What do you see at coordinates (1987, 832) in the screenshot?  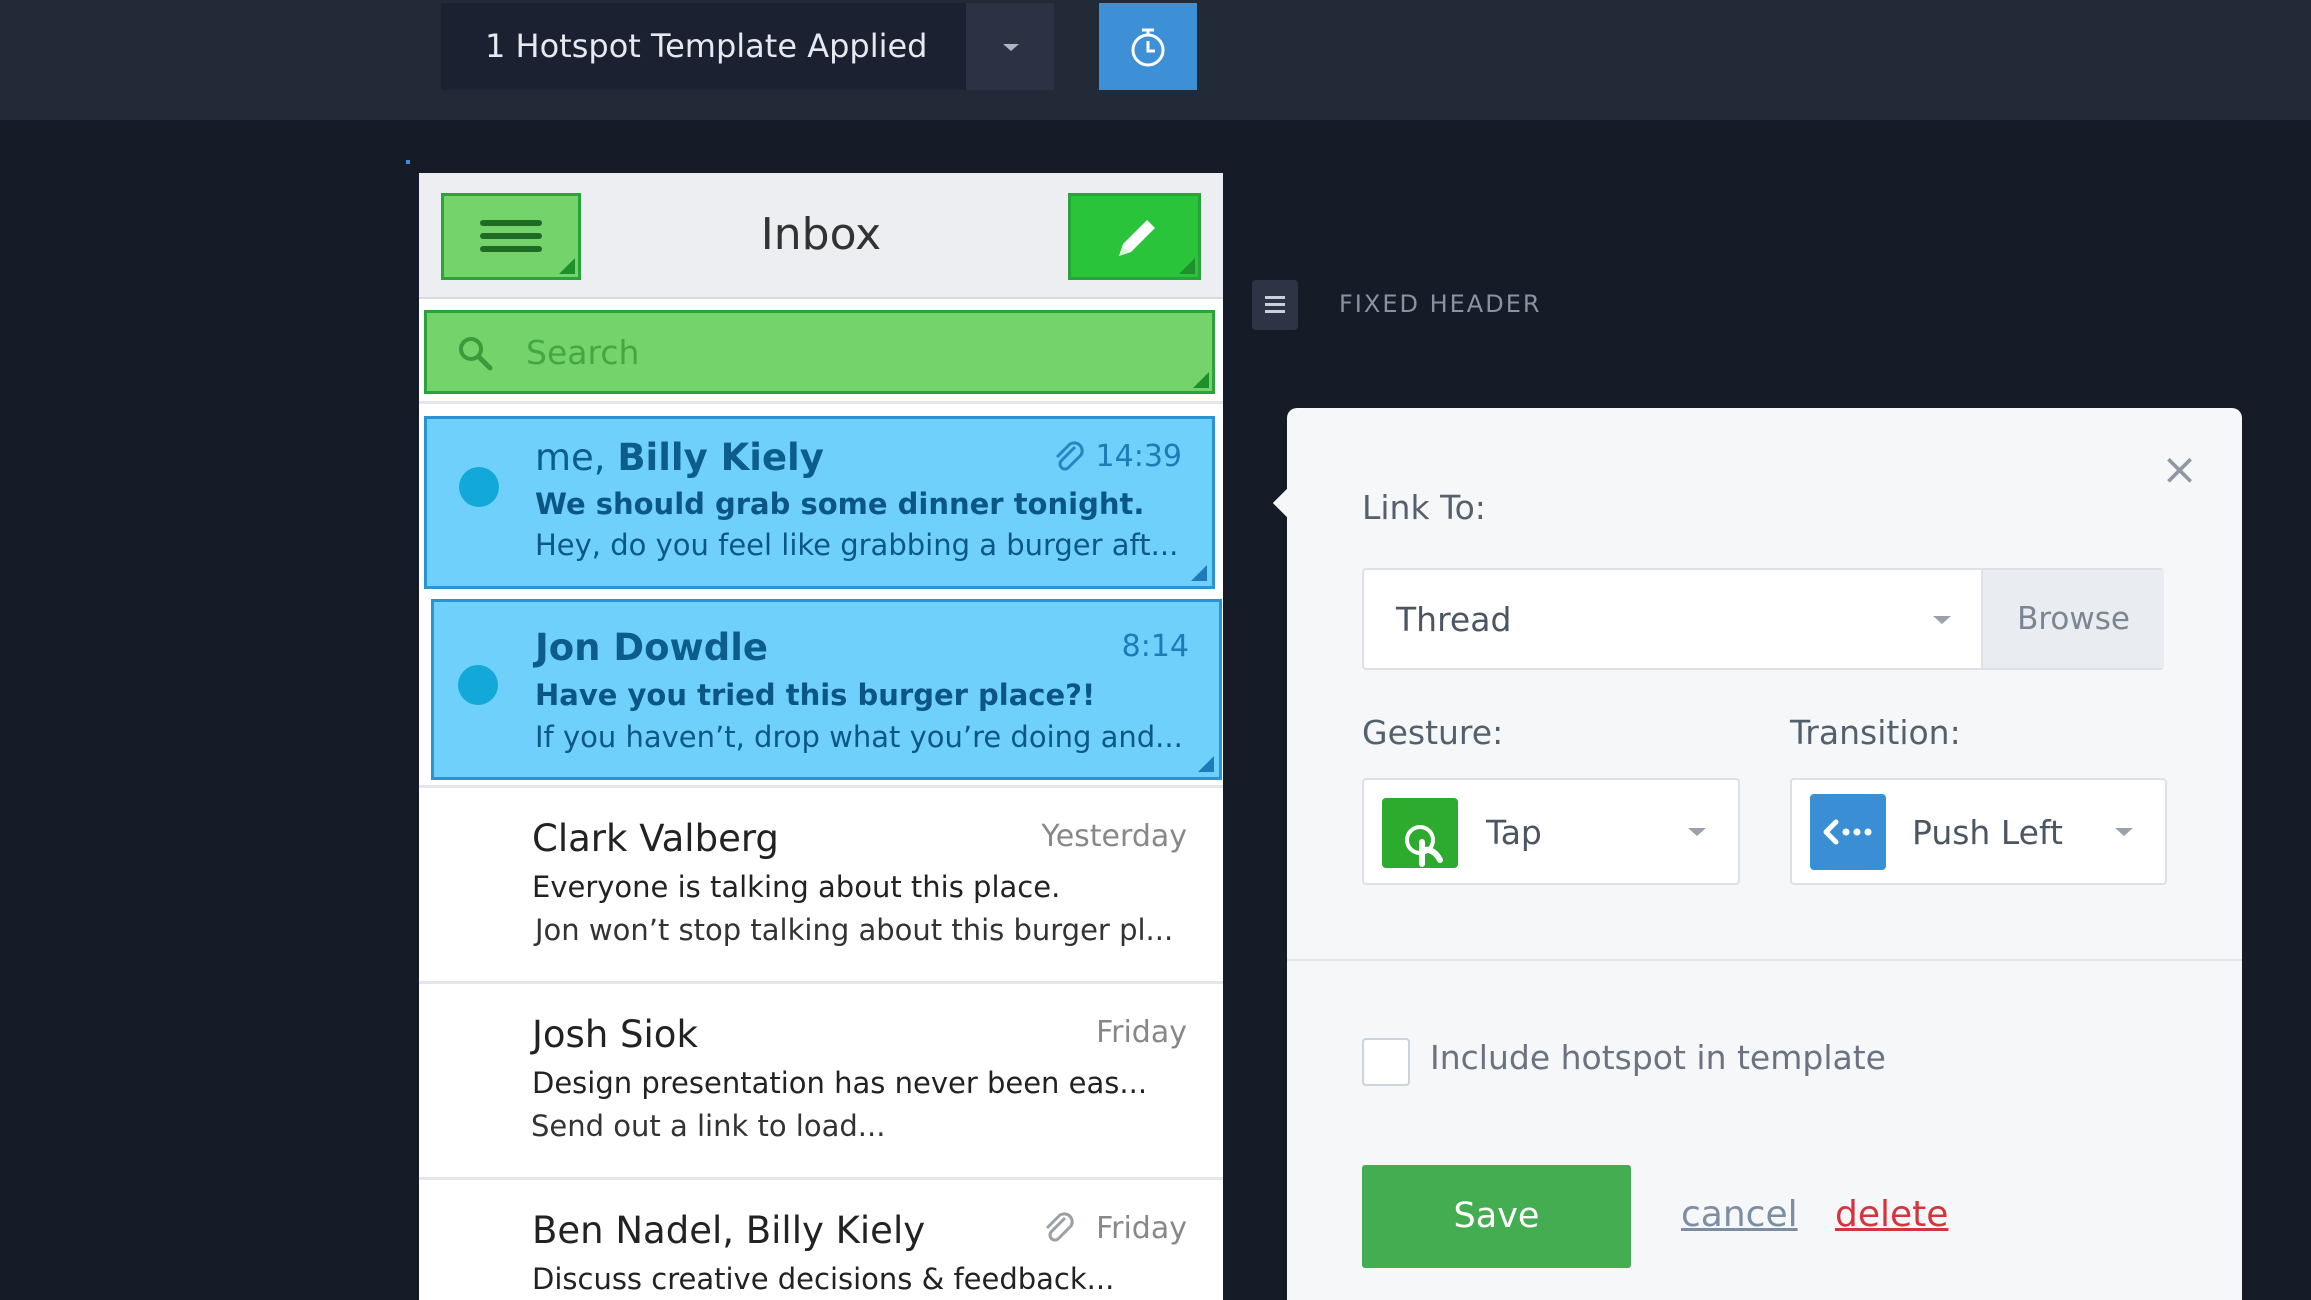 I see `transition-value: Push Left` at bounding box center [1987, 832].